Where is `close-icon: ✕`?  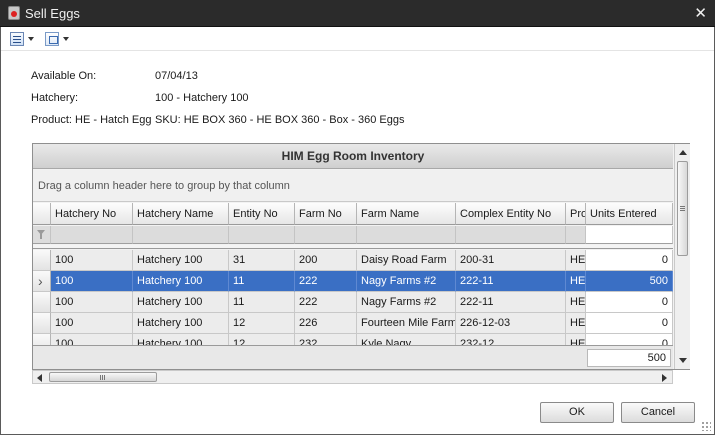
close-icon: ✕ is located at coordinates (700, 13).